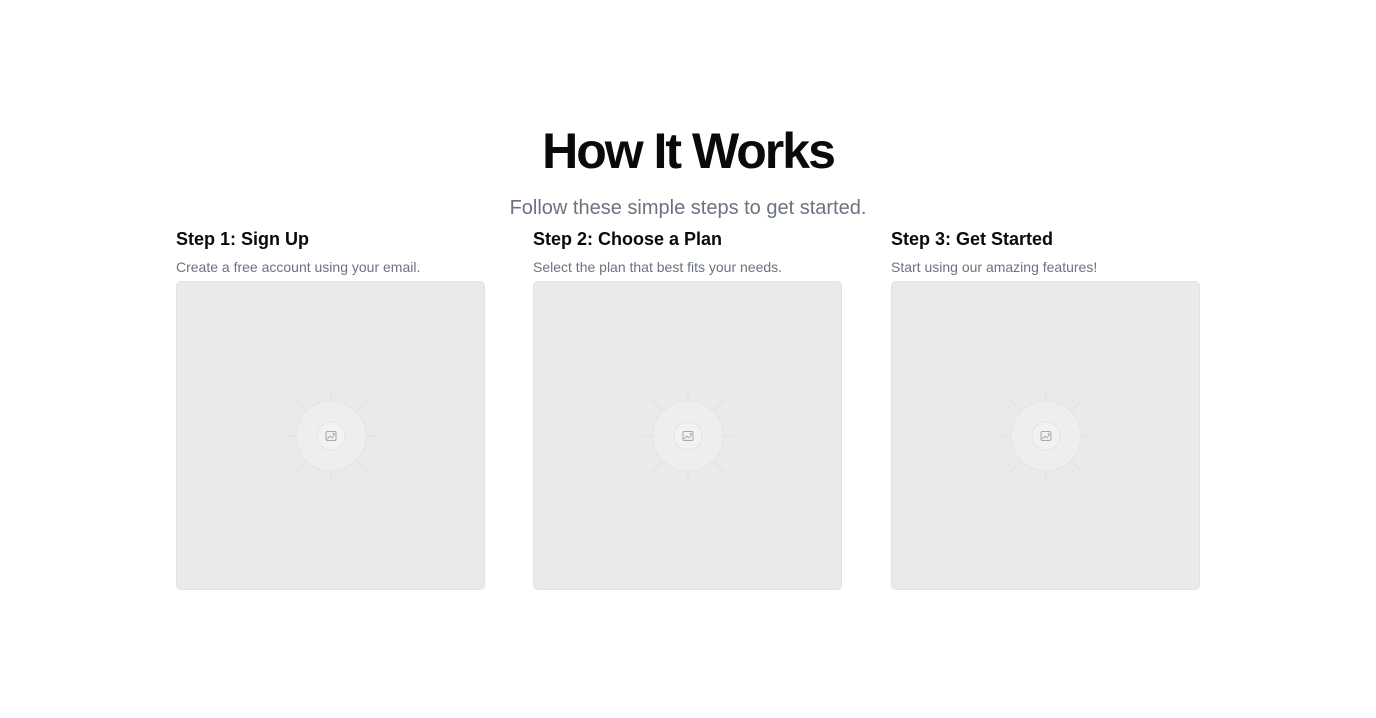 The width and height of the screenshot is (1376, 718). Describe the element at coordinates (243, 239) in the screenshot. I see `step-title: Step 1: Sign Up` at that location.